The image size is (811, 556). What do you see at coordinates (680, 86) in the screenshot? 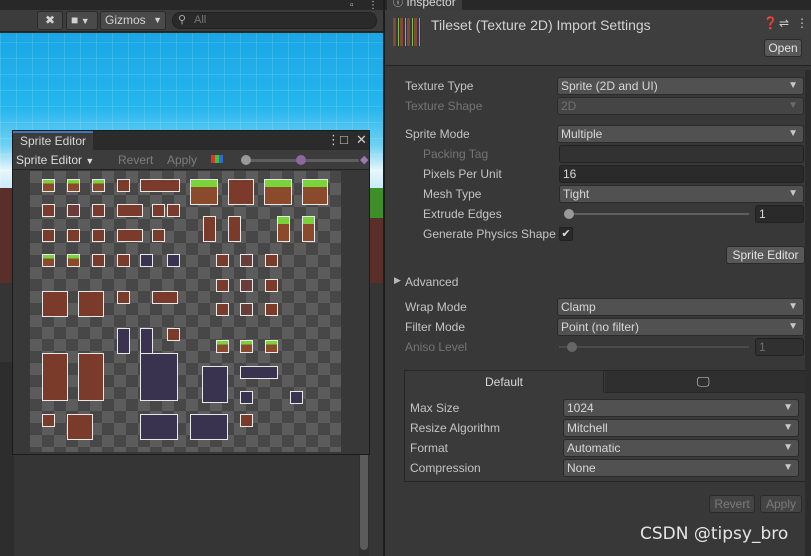
I see `texture-type-dropdown: Sprite (2D and UI) ▼` at bounding box center [680, 86].